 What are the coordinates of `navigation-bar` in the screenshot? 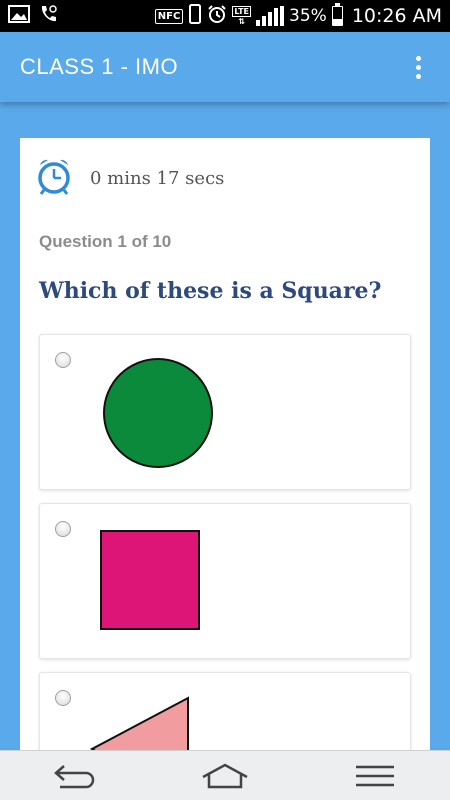 It's located at (225, 775).